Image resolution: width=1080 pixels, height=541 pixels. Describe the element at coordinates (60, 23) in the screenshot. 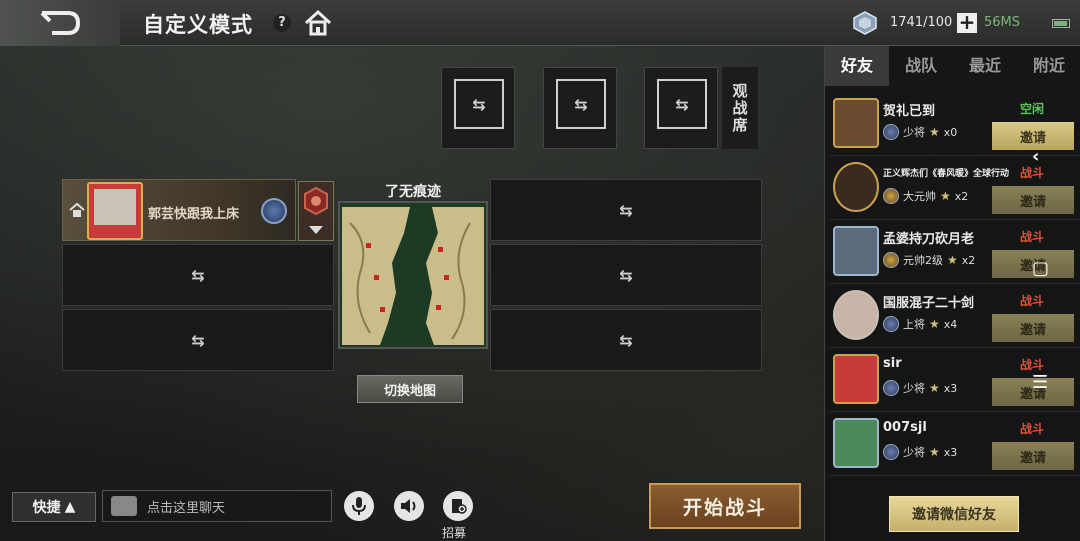

I see `back-button` at that location.